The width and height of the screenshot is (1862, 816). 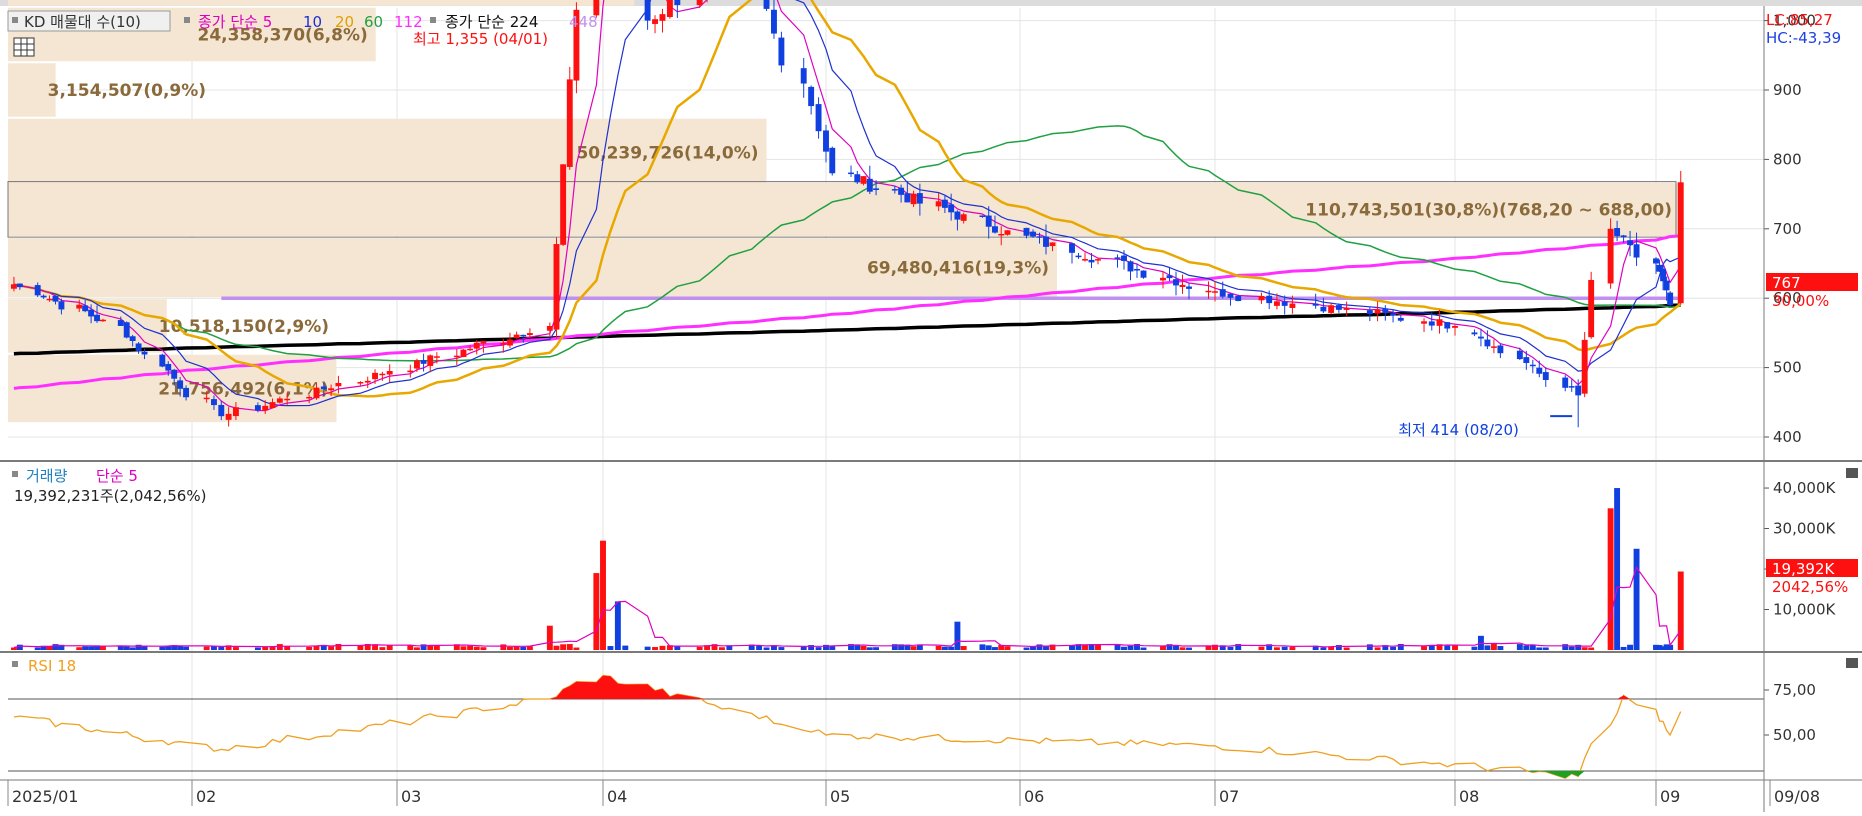 I want to click on legend-ma112: 112, so click(x=408, y=22).